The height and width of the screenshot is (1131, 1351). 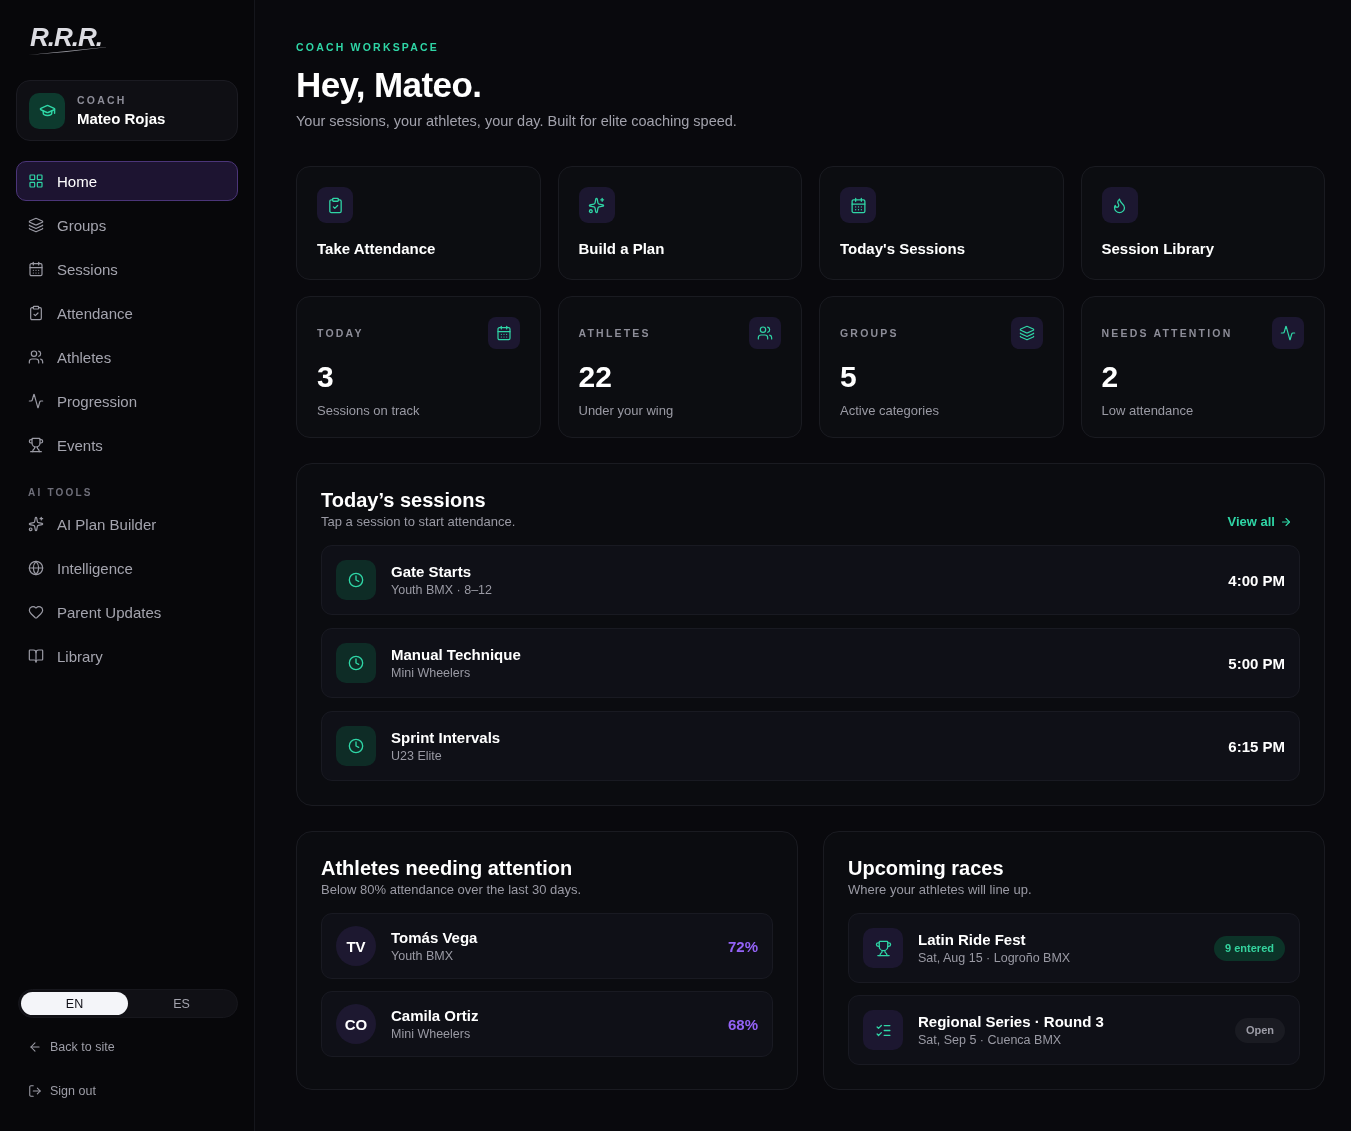 What do you see at coordinates (127, 445) in the screenshot?
I see `nav-item: Events` at bounding box center [127, 445].